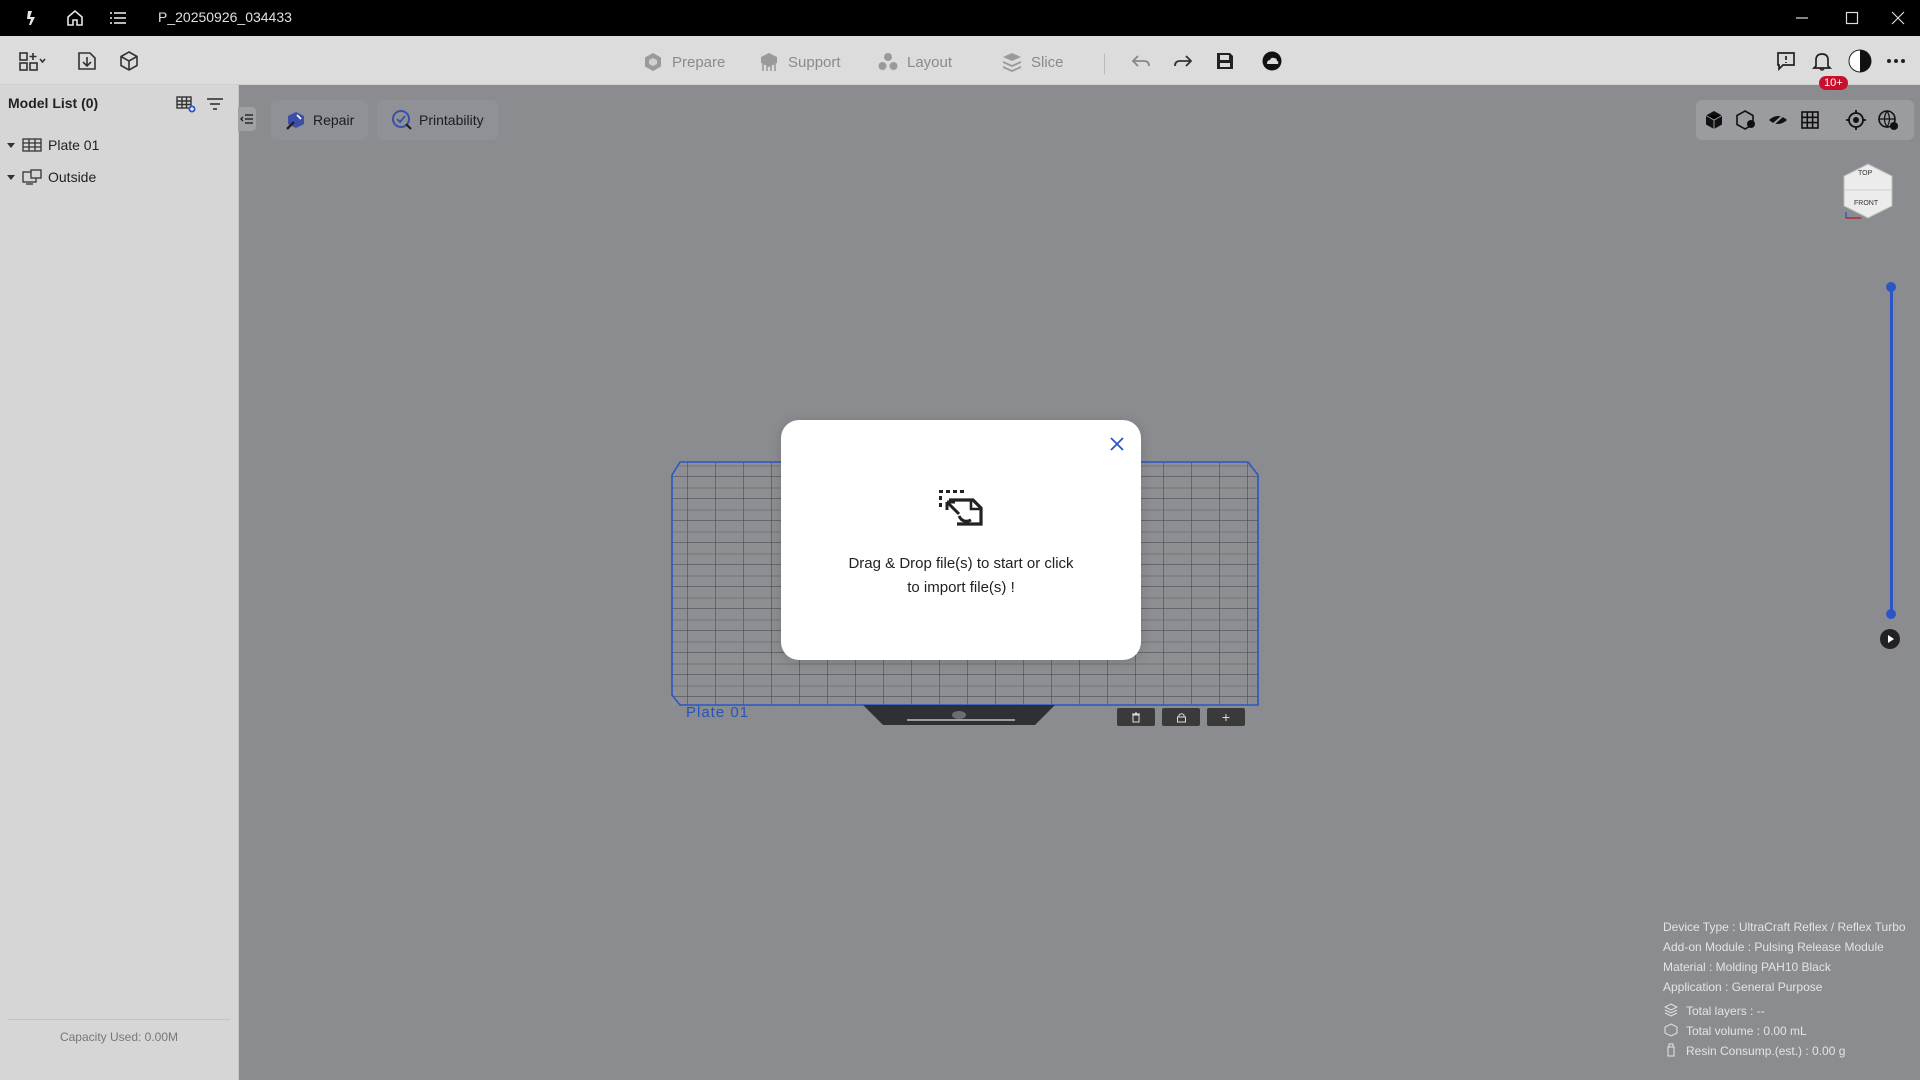 This screenshot has height=1080, width=1920. What do you see at coordinates (718, 712) in the screenshot?
I see `plate-name-label: Plate 01` at bounding box center [718, 712].